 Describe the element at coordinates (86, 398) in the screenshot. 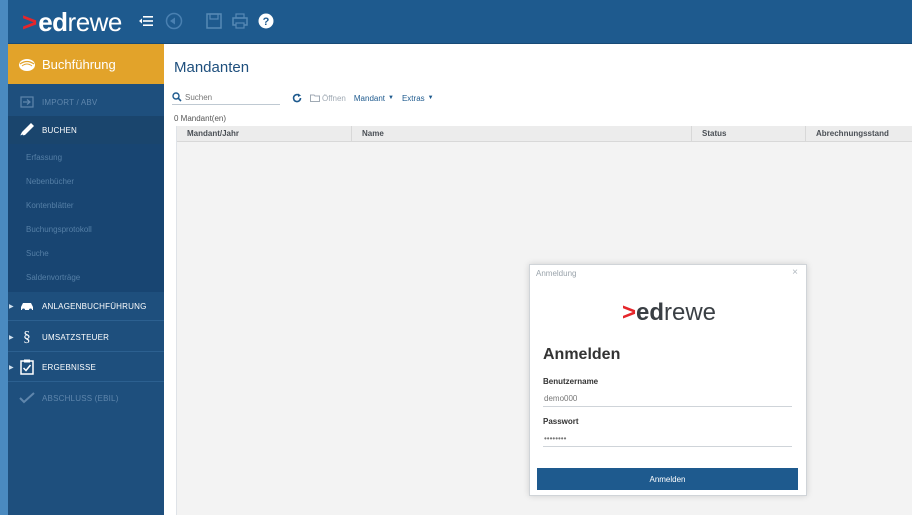

I see `sidebar-item-abschluss: ABSCHLUSS (EBIL)` at that location.